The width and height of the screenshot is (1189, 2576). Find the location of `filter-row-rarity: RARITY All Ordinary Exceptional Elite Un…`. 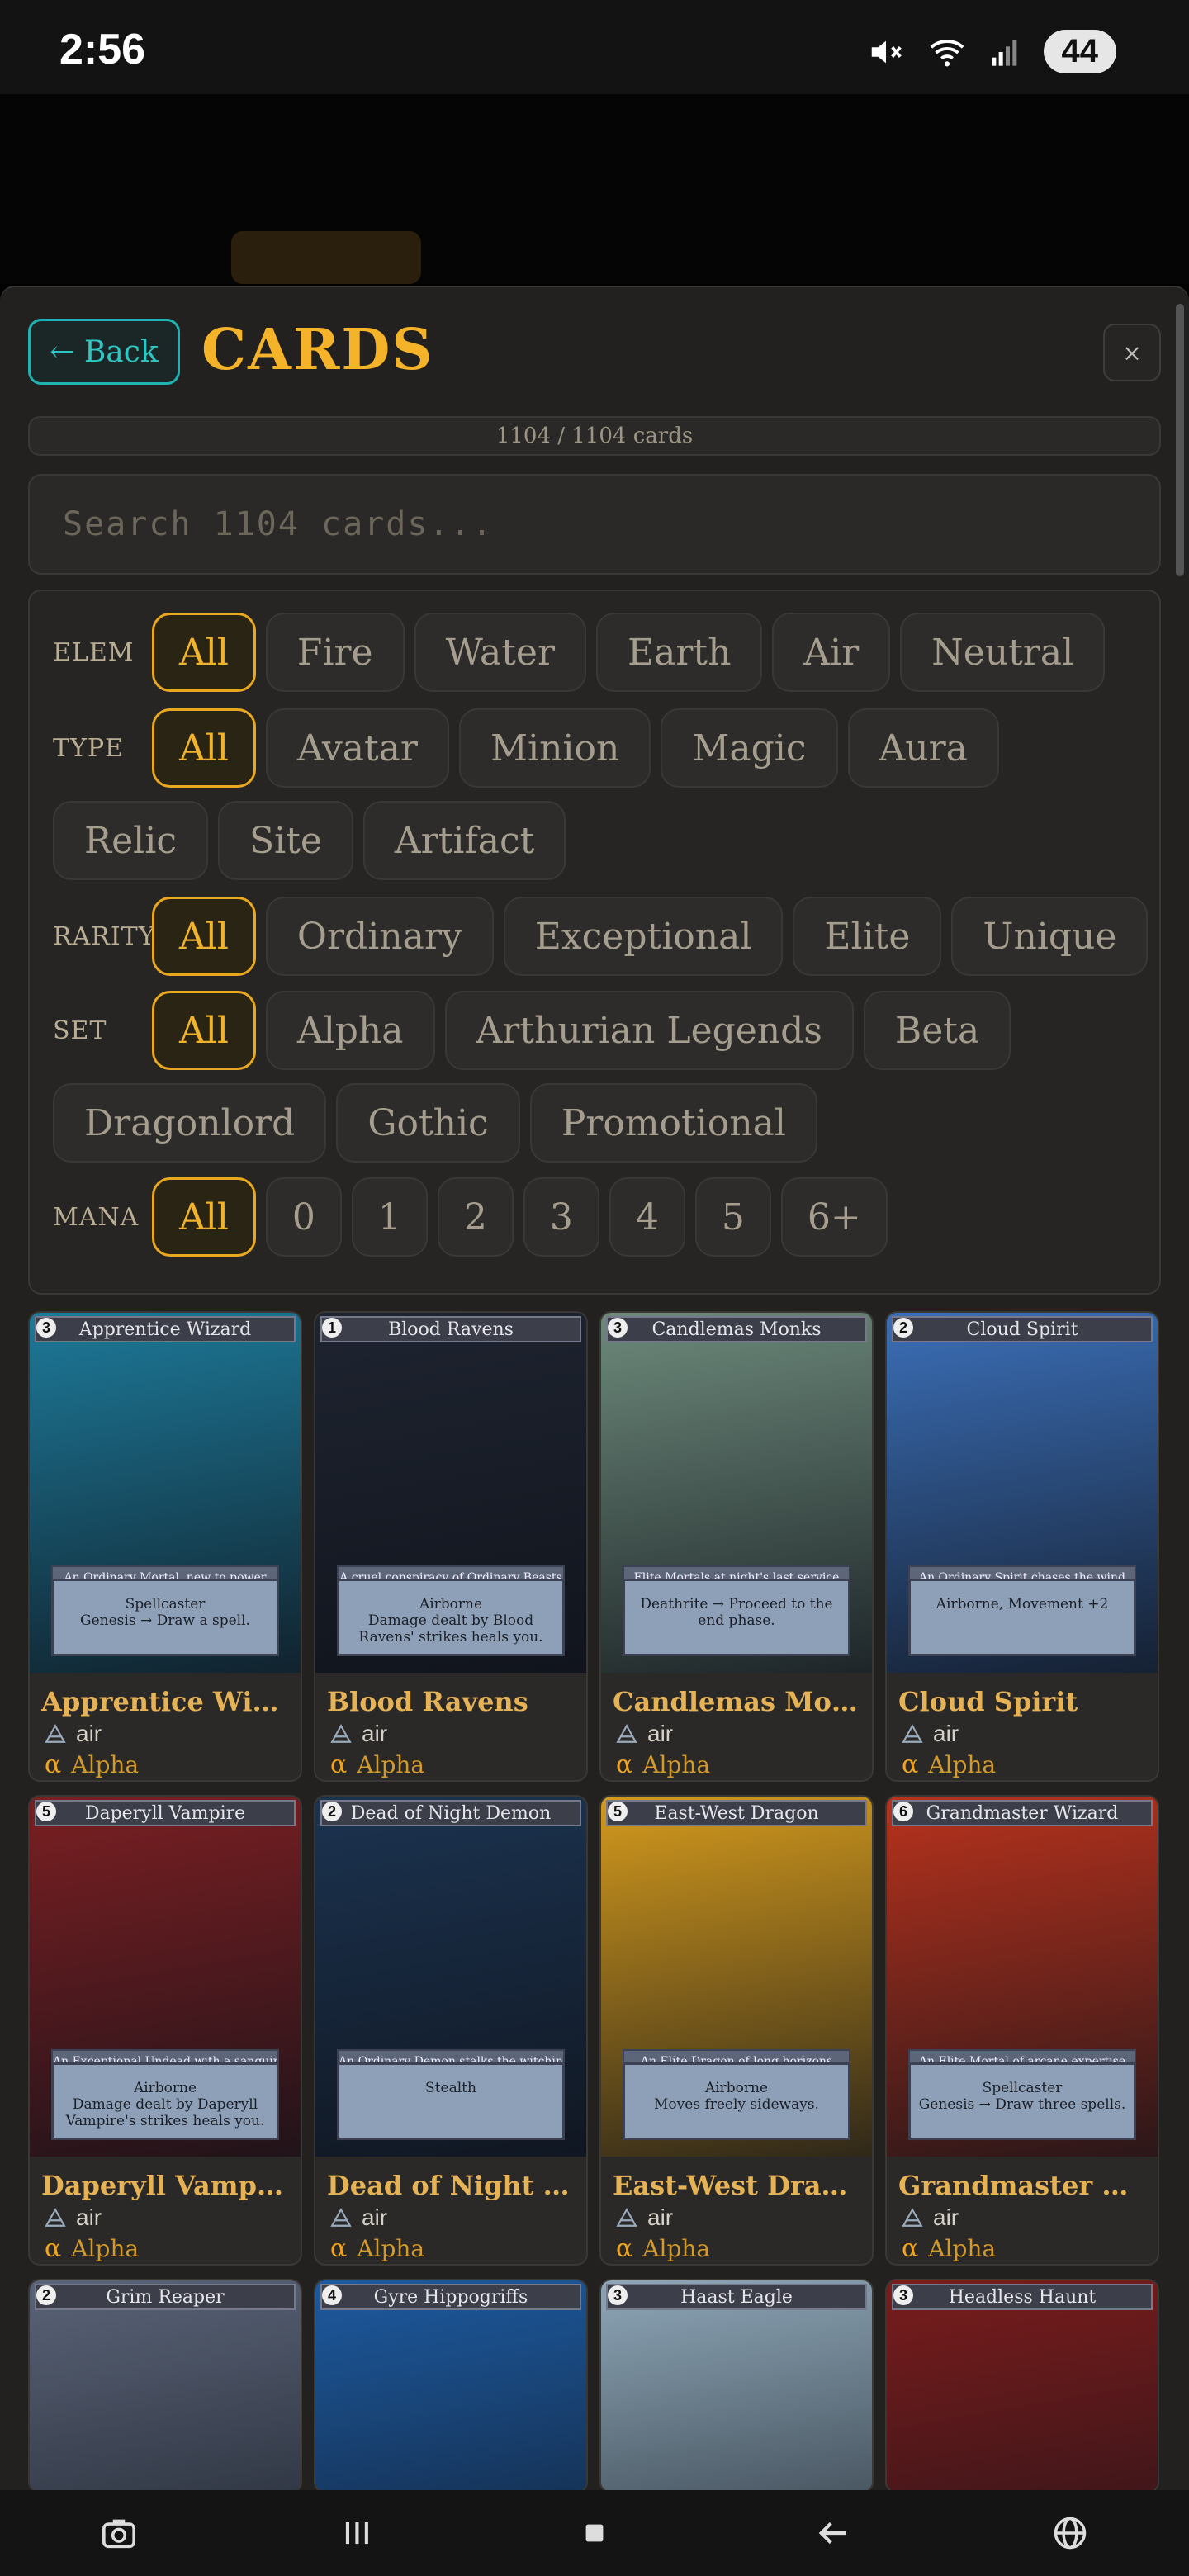

filter-row-rarity: RARITY All Ordinary Exceptional Elite Un… is located at coordinates (589, 936).